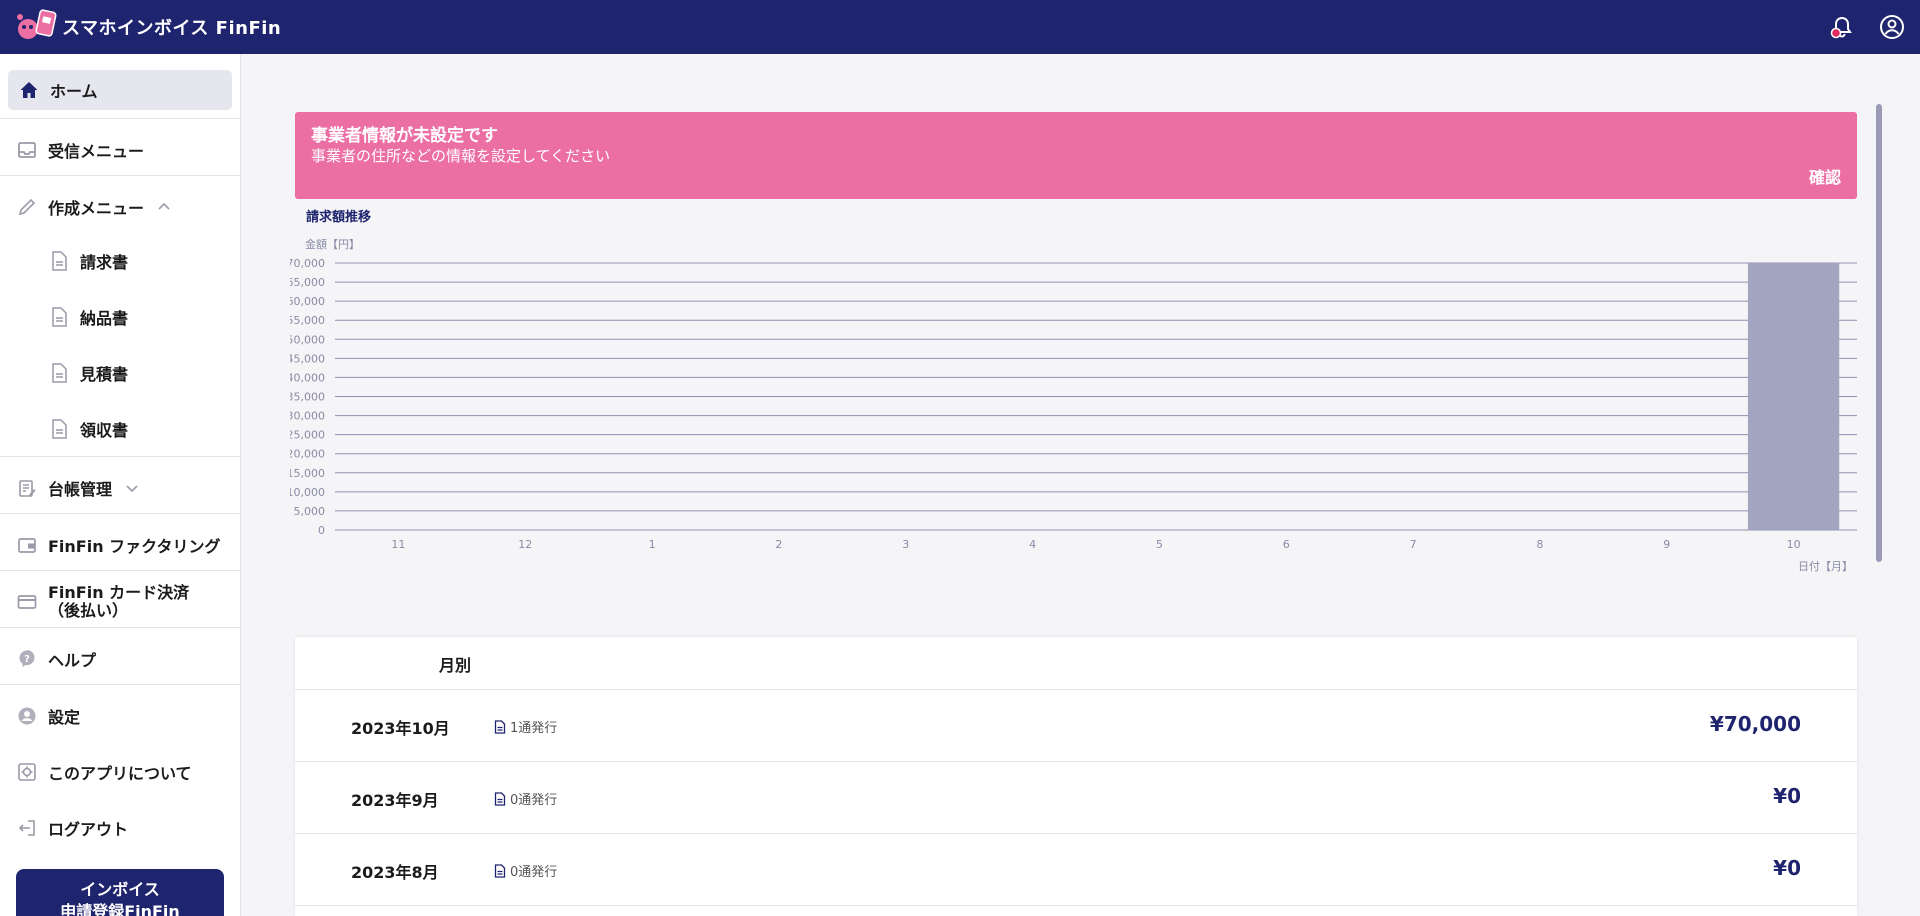 This screenshot has height=916, width=1920. Describe the element at coordinates (1076, 798) in the screenshot. I see `table-row: 2023年9月 0通発行 ¥0` at that location.